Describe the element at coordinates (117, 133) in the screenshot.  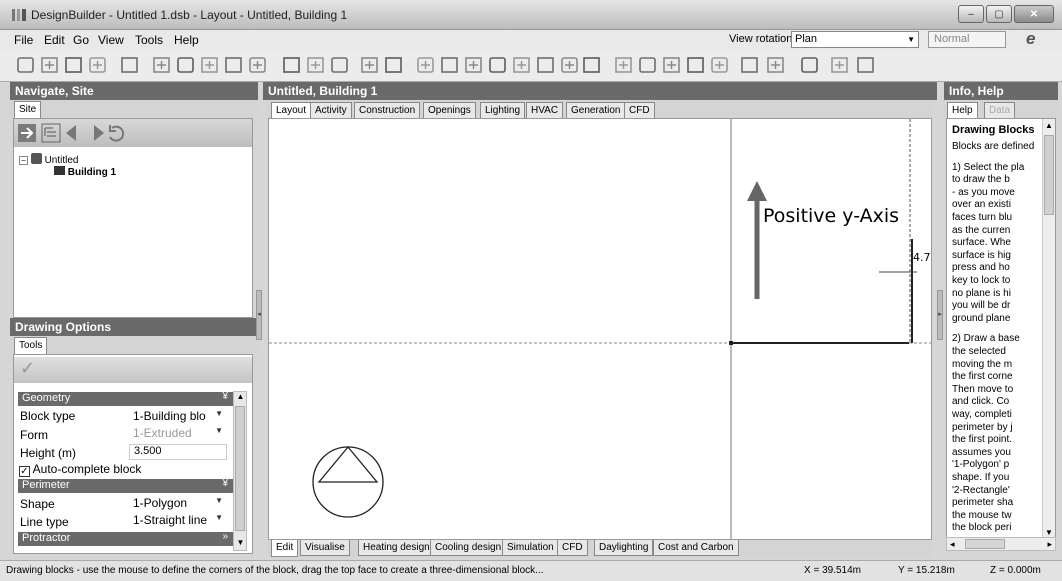
I see `refresh-icon` at that location.